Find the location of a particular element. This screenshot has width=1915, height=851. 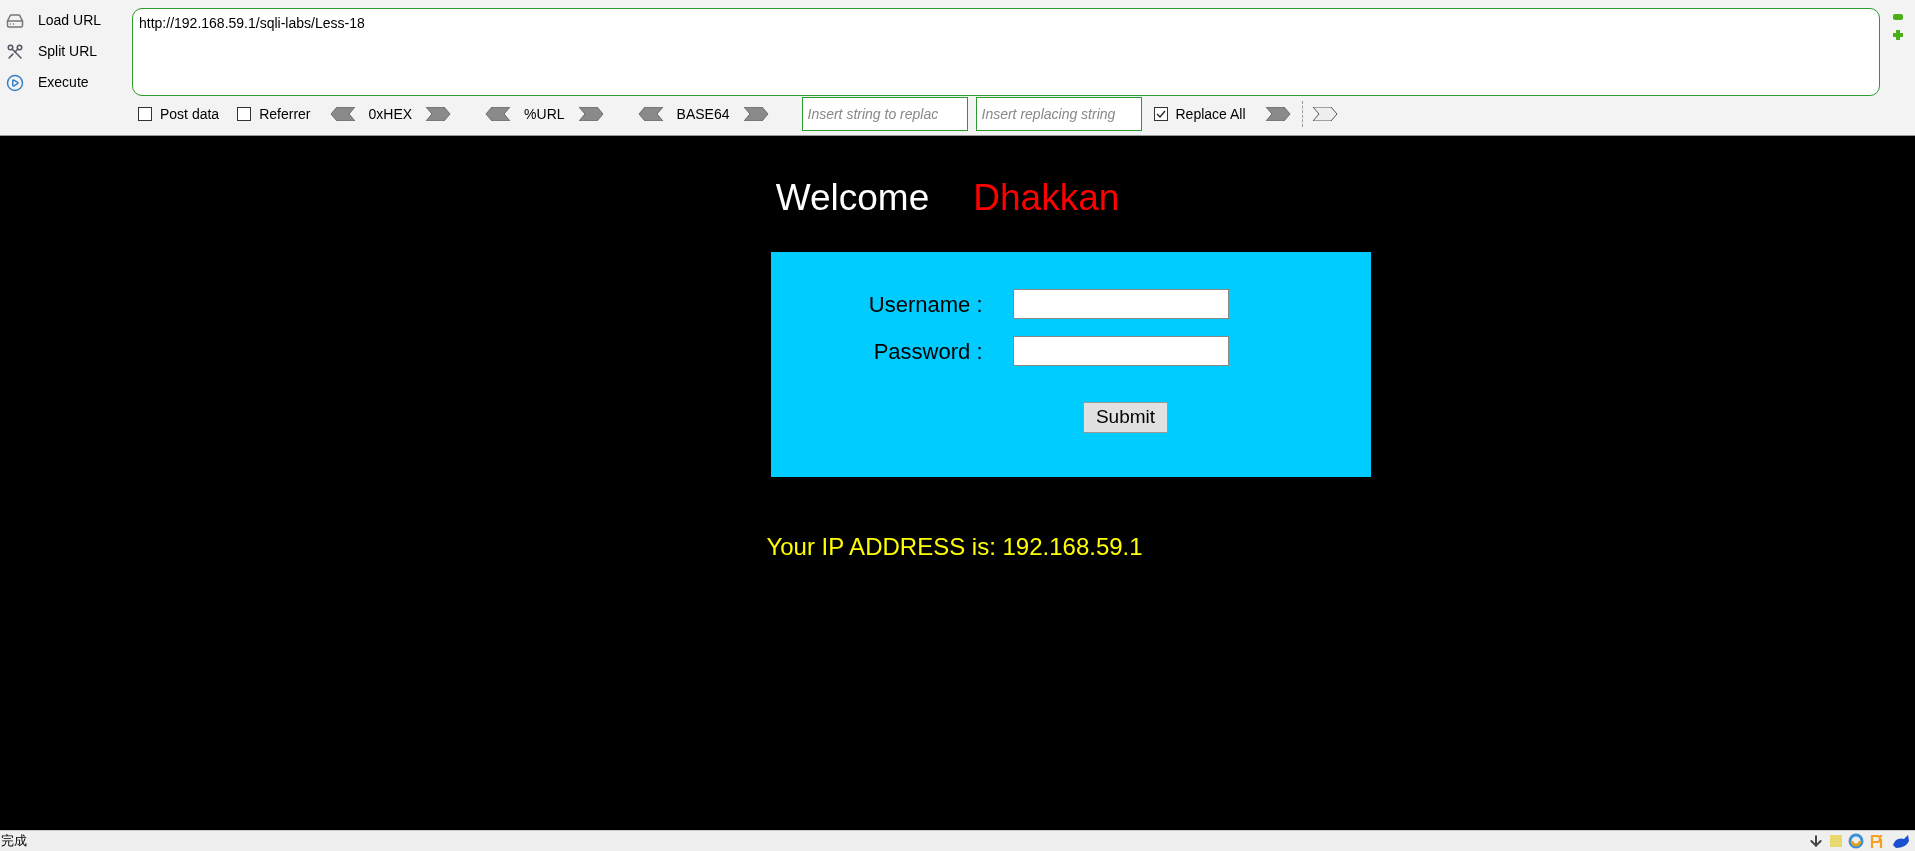

download-icon is located at coordinates (1816, 841).